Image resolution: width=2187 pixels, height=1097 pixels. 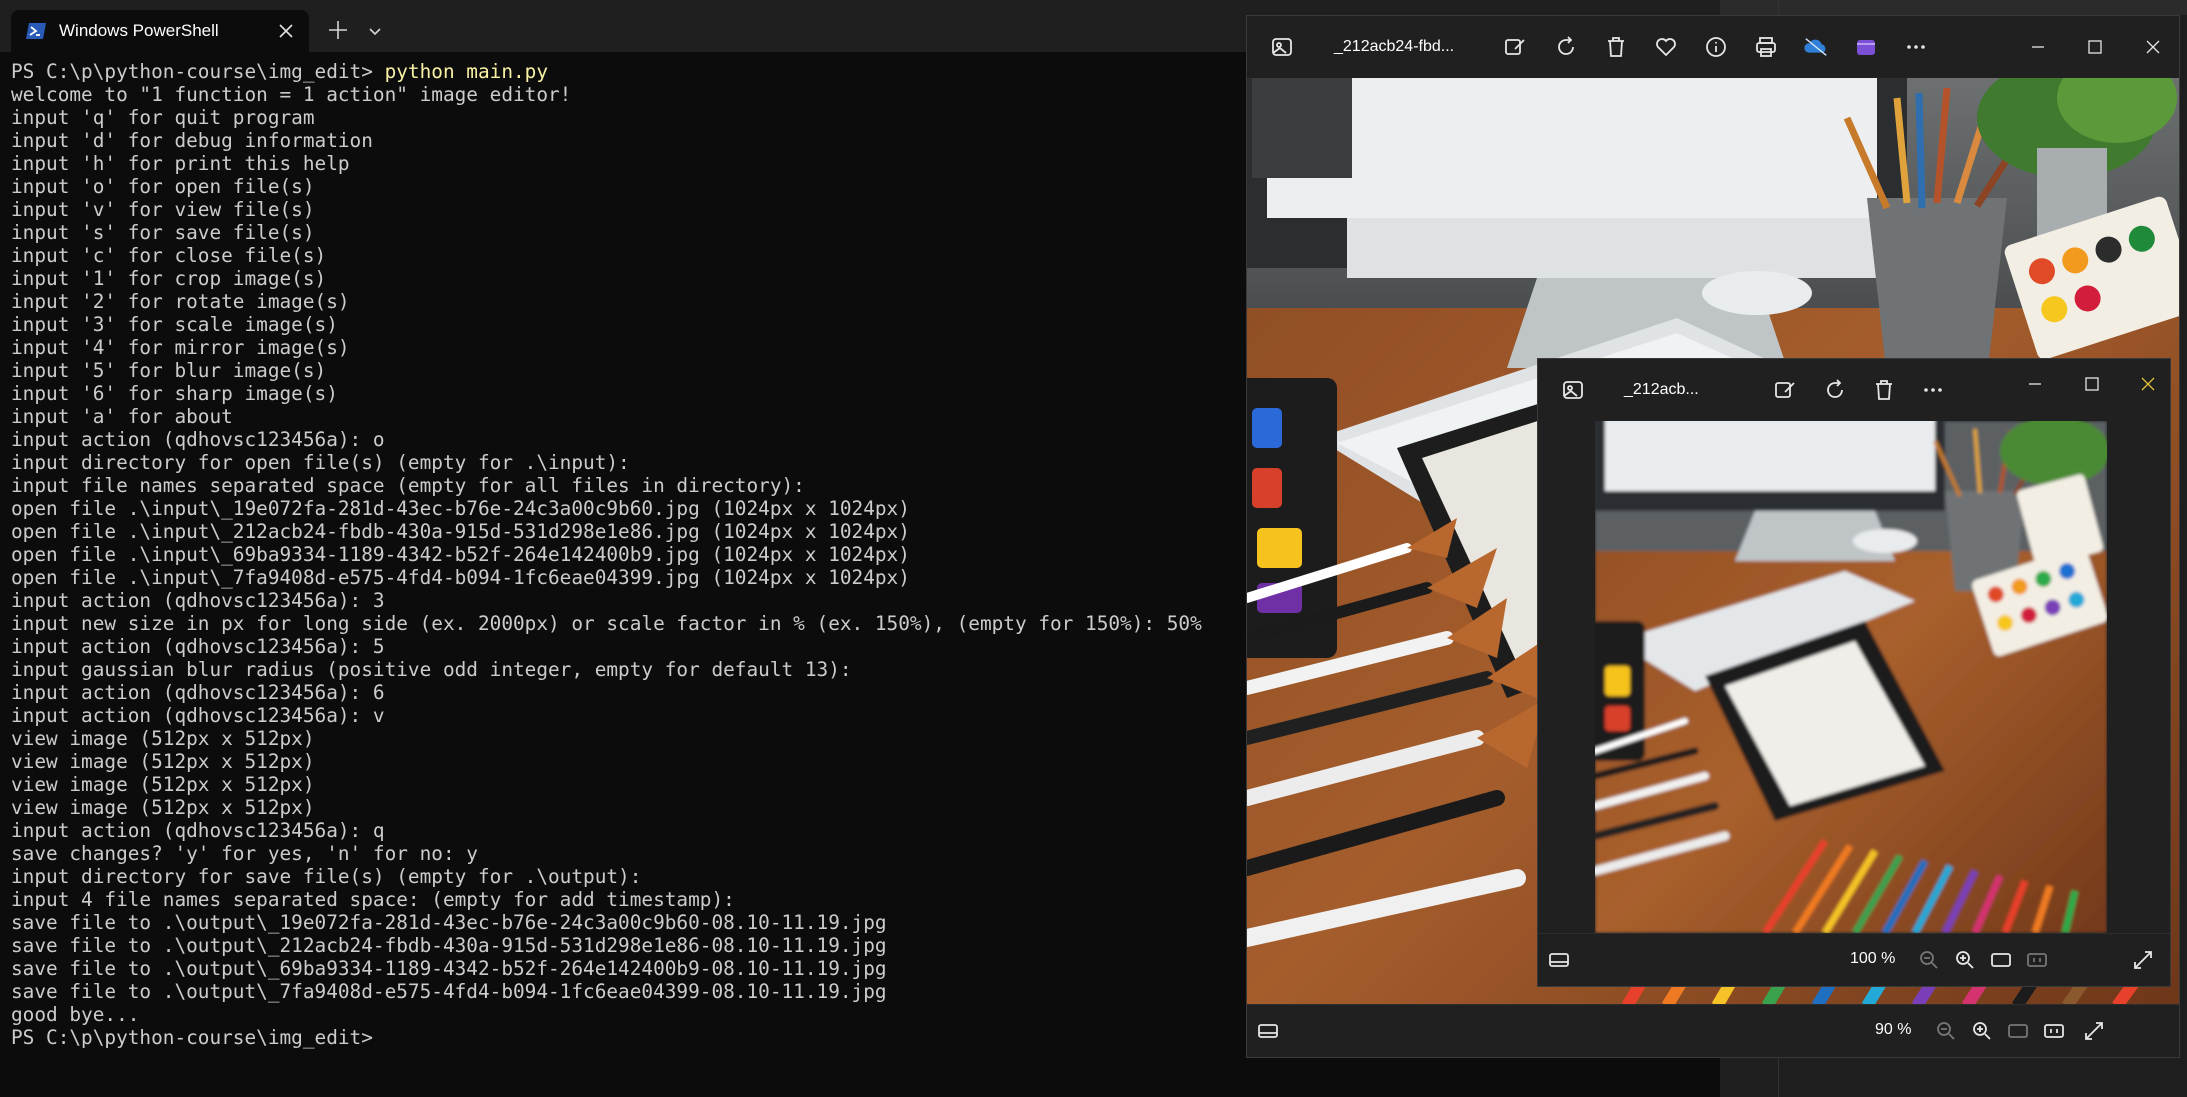 I want to click on command-text: python main.py, so click(x=466, y=71).